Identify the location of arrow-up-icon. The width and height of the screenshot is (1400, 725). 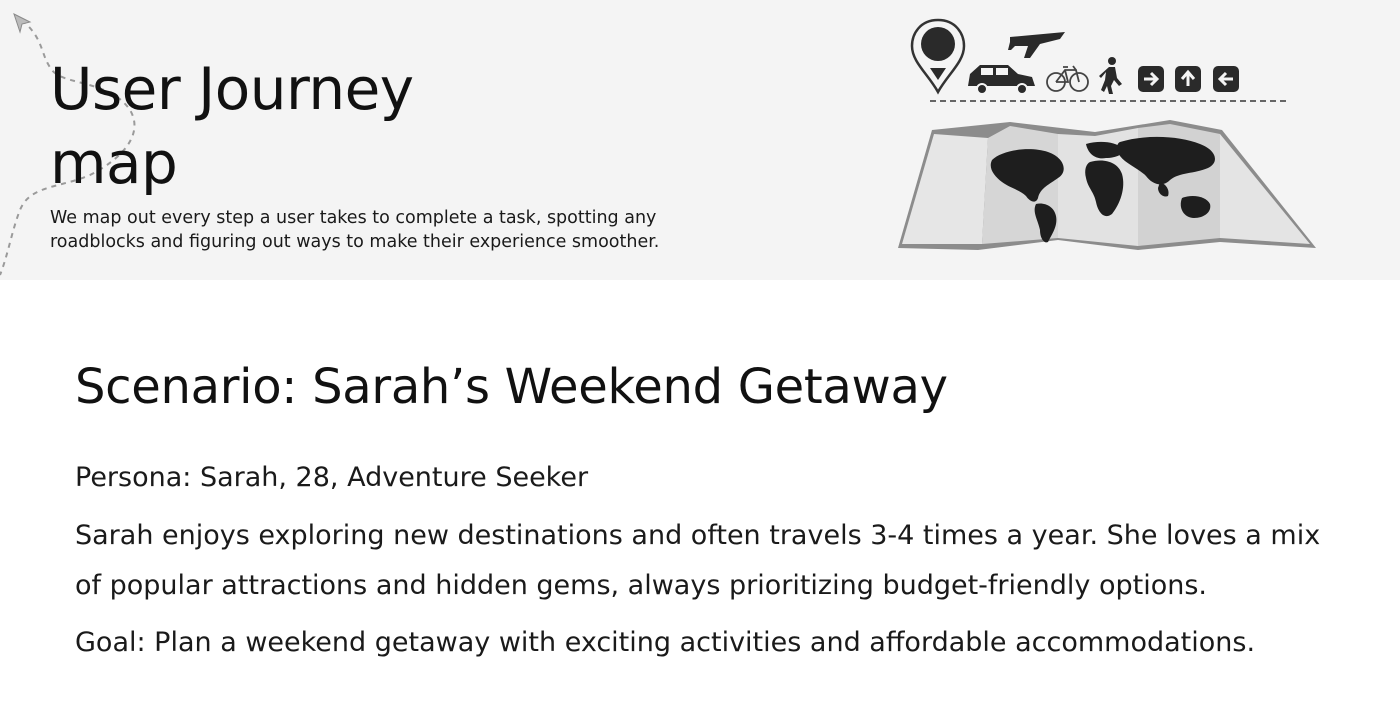
(1188, 79).